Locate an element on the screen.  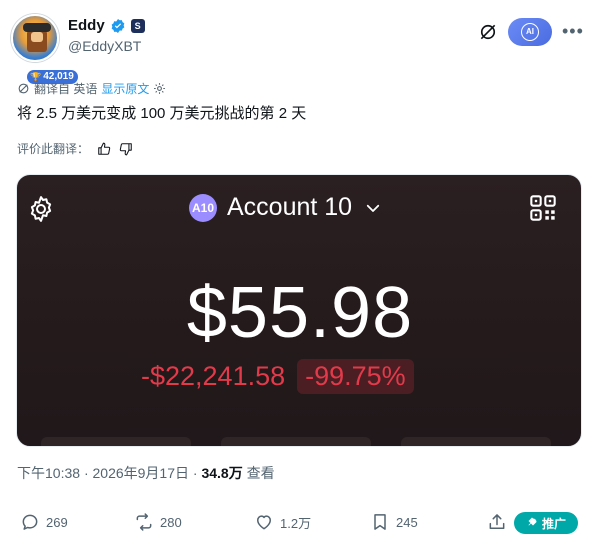
reply-button: 269 is located at coordinates (44, 522).